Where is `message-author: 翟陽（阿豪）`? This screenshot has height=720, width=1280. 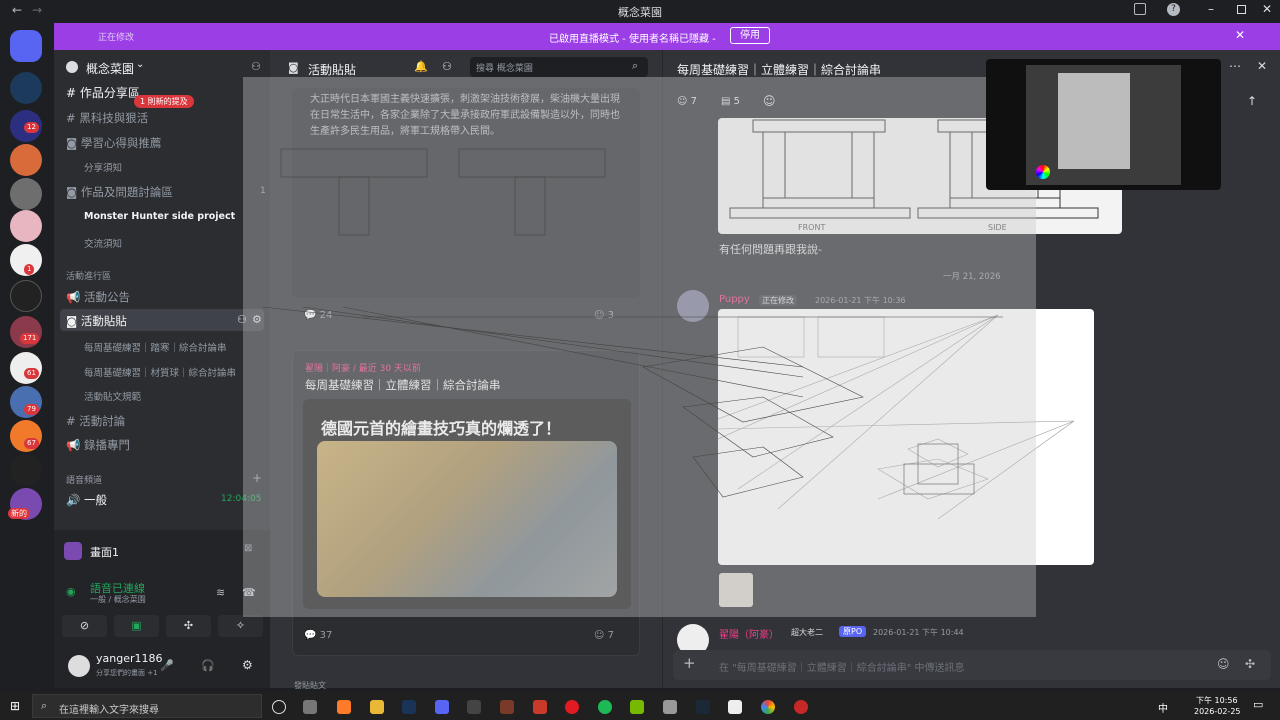
message-author: 翟陽（阿豪） is located at coordinates (749, 633).